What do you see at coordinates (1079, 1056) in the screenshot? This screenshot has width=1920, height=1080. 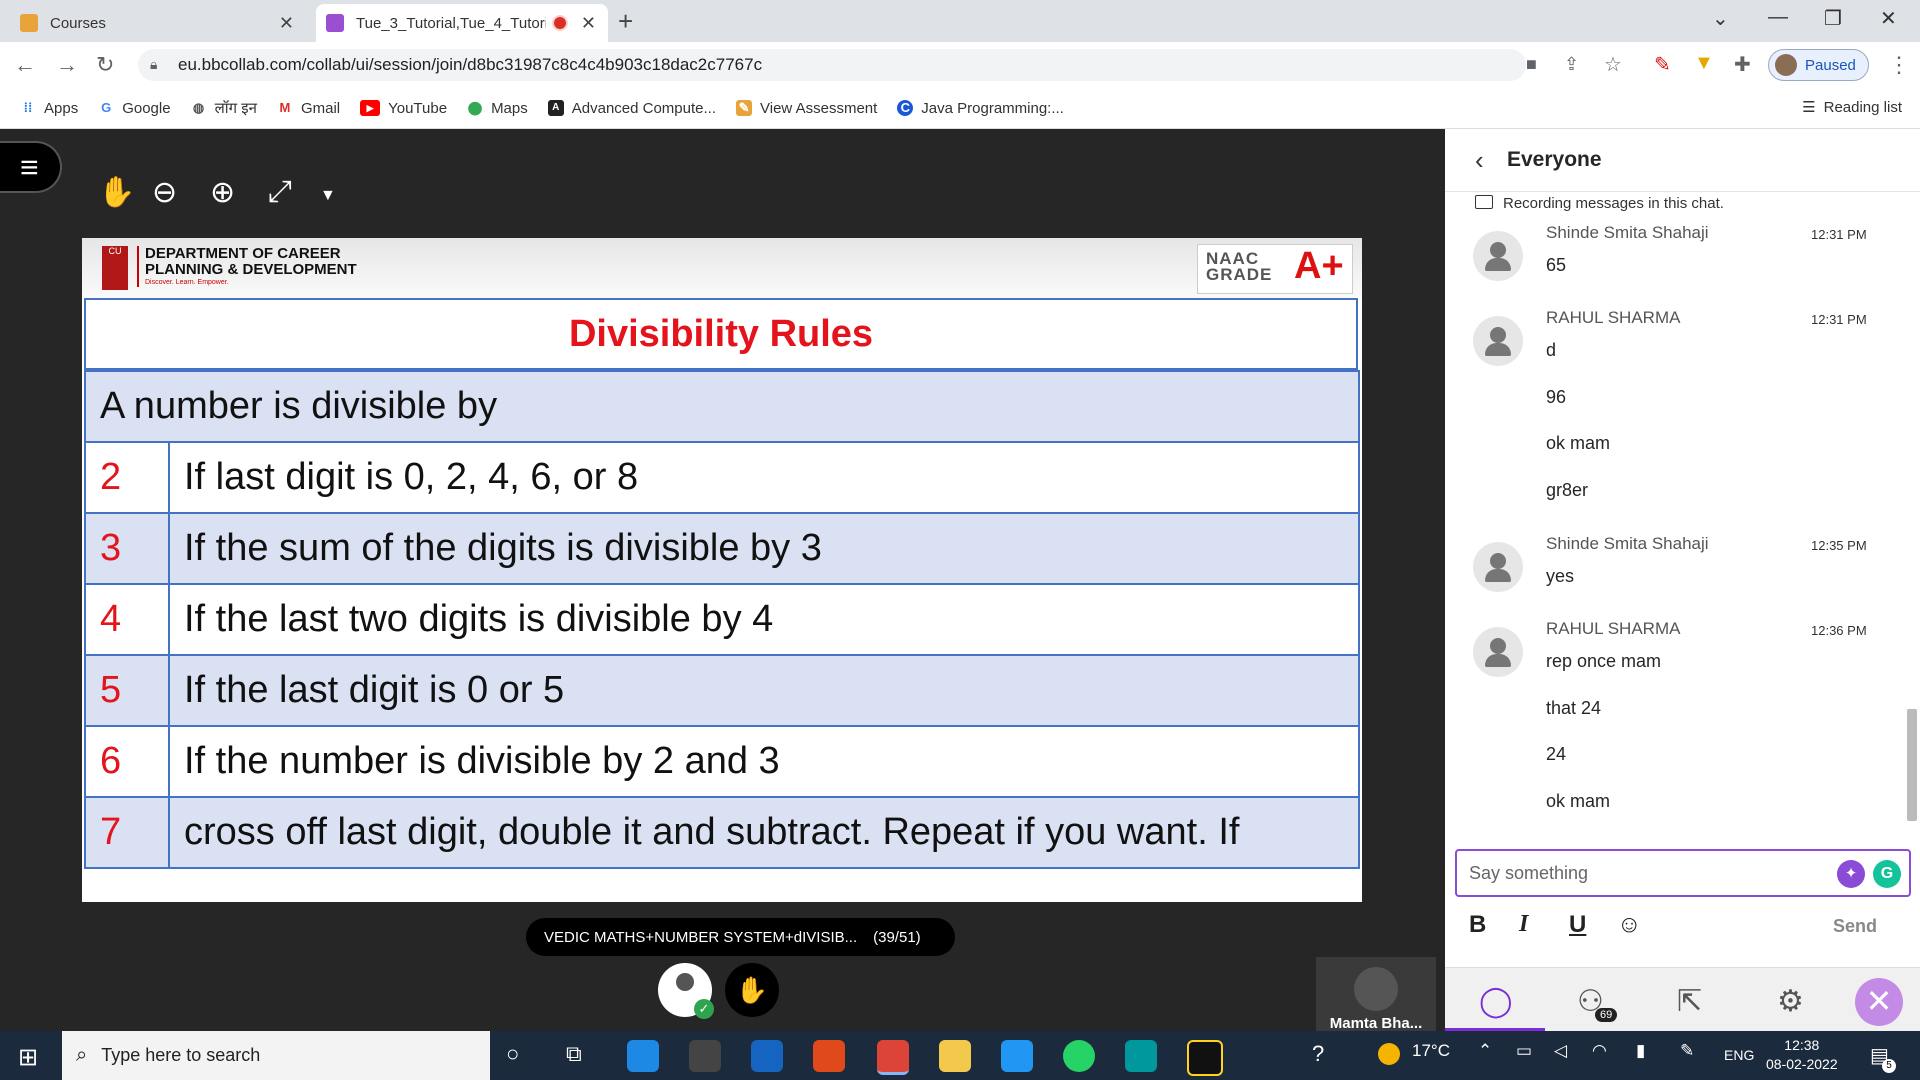 I see `whatsapp-icon` at bounding box center [1079, 1056].